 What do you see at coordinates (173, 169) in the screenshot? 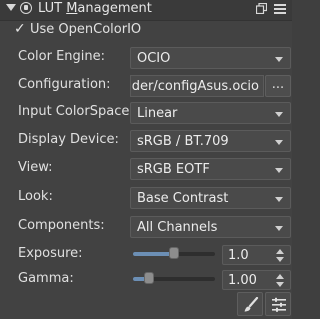
I see `view-value: sRGB EOTF` at bounding box center [173, 169].